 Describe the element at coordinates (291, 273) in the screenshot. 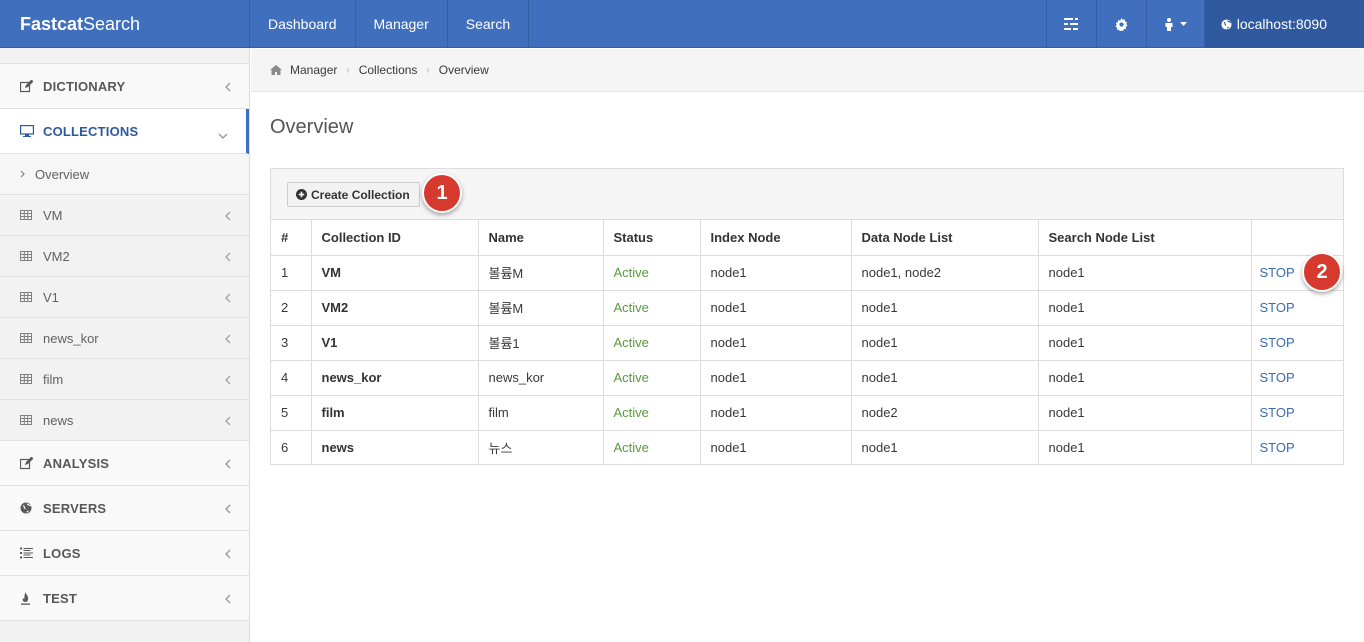

I see `row-number: 1` at that location.